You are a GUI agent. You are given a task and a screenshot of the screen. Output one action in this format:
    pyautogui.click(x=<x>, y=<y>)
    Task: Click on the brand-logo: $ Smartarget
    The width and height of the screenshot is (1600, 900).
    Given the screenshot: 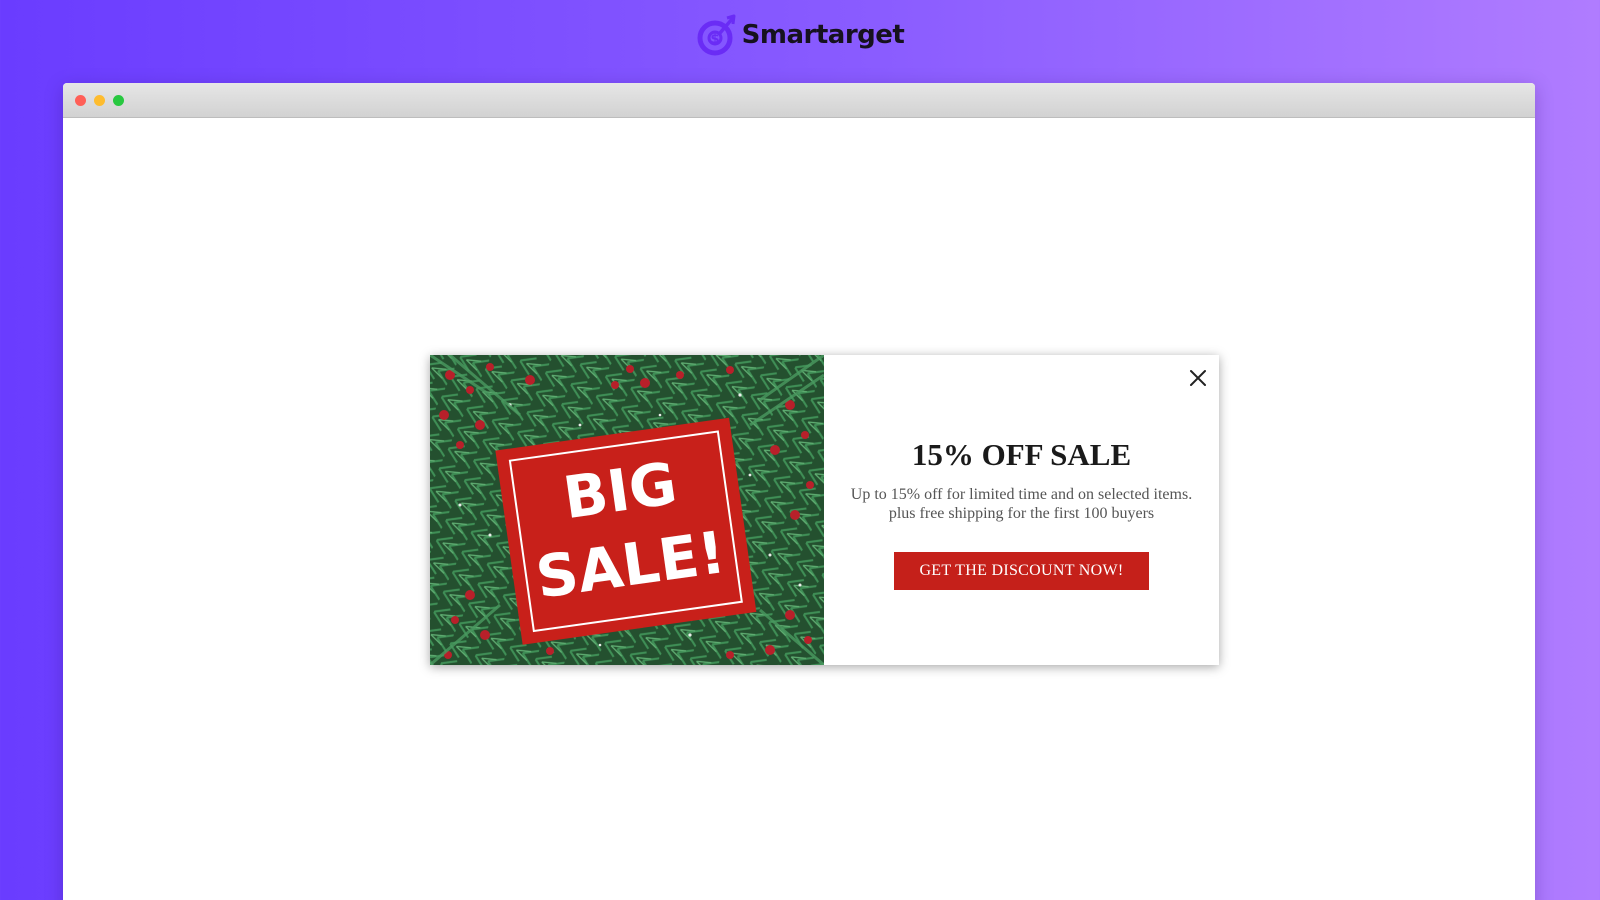 What is the action you would take?
    pyautogui.click(x=800, y=35)
    